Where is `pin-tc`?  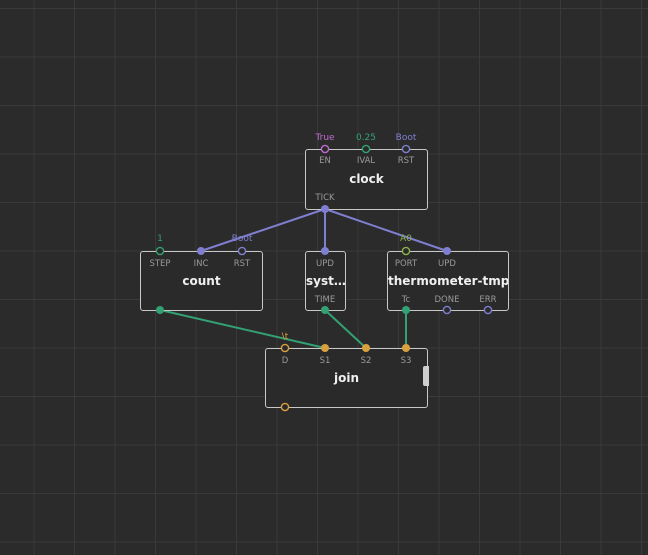 pin-tc is located at coordinates (406, 310).